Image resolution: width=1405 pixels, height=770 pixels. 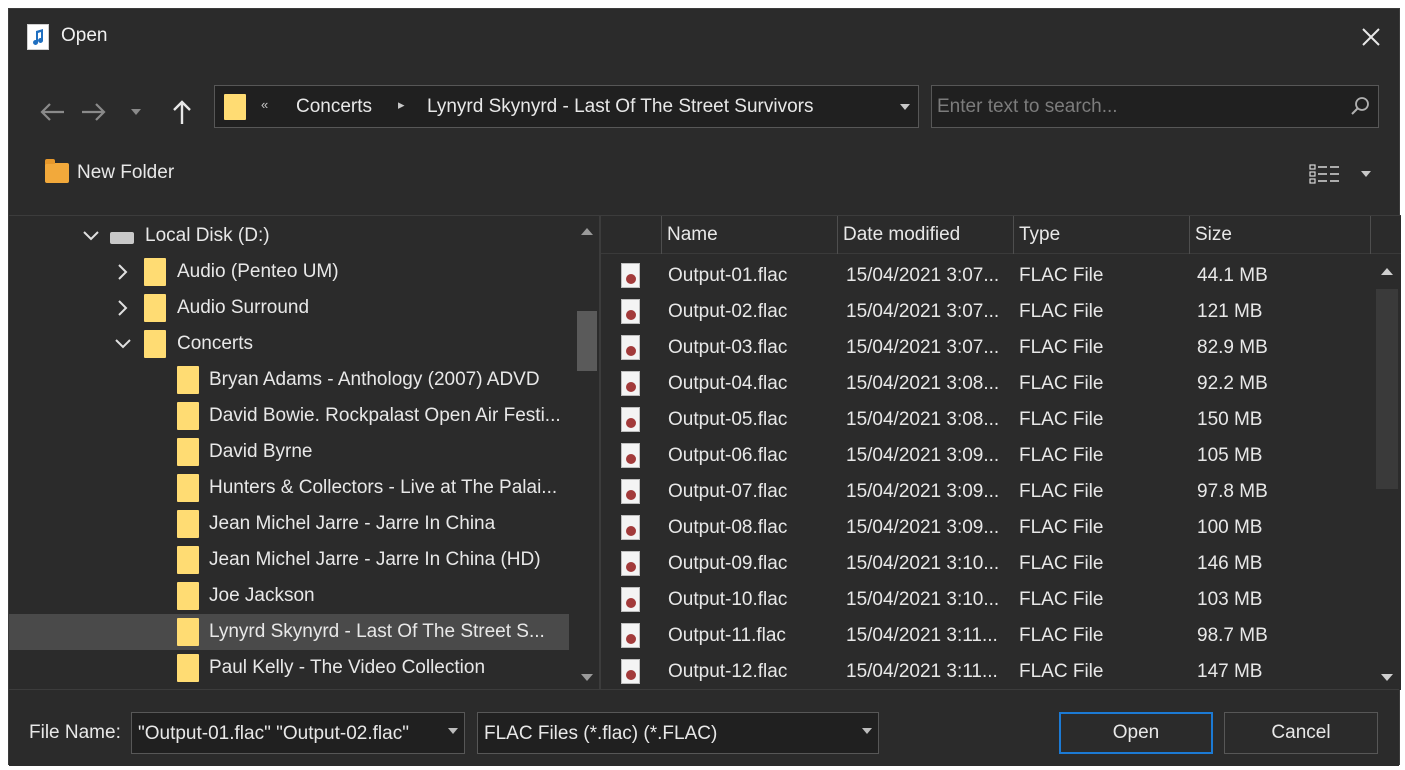 I want to click on list-header: Name Date modified Type Size, so click(x=1001, y=235).